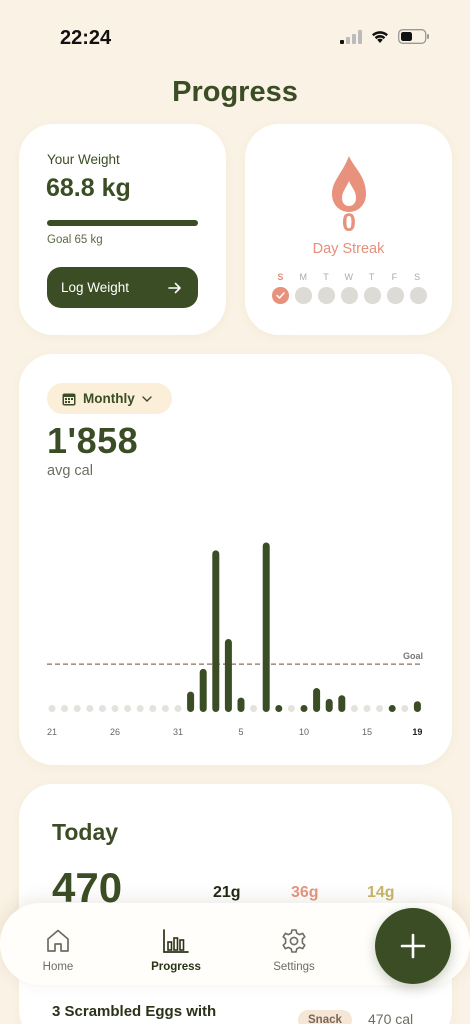 The image size is (470, 1024). What do you see at coordinates (86, 38) in the screenshot?
I see `status-time: 22:24` at bounding box center [86, 38].